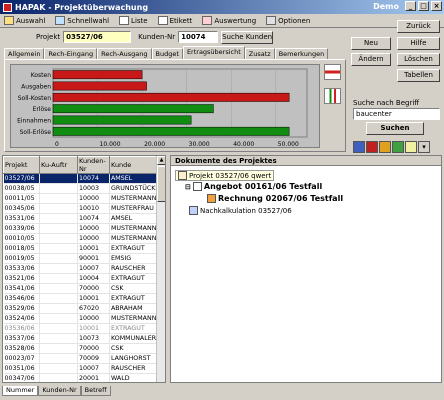  I want to click on table-row: 00018/05 10001 EXTRAGUT, so click(80, 248).